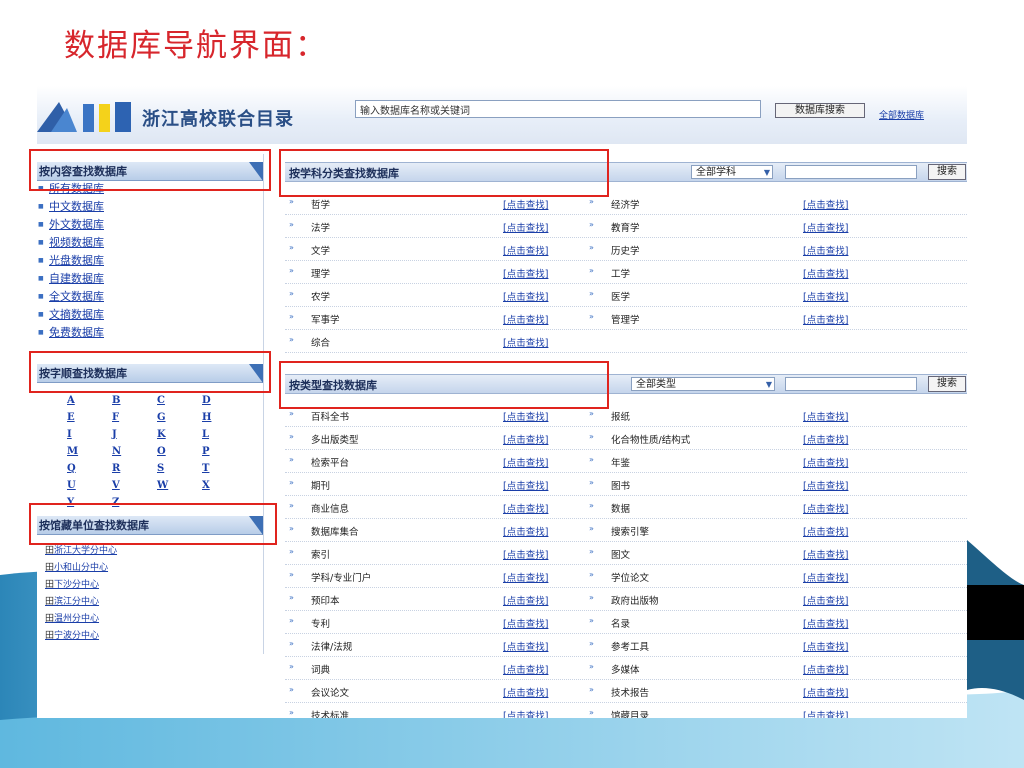 Image resolution: width=1024 pixels, height=768 pixels. I want to click on category-name: 名录, so click(621, 624).